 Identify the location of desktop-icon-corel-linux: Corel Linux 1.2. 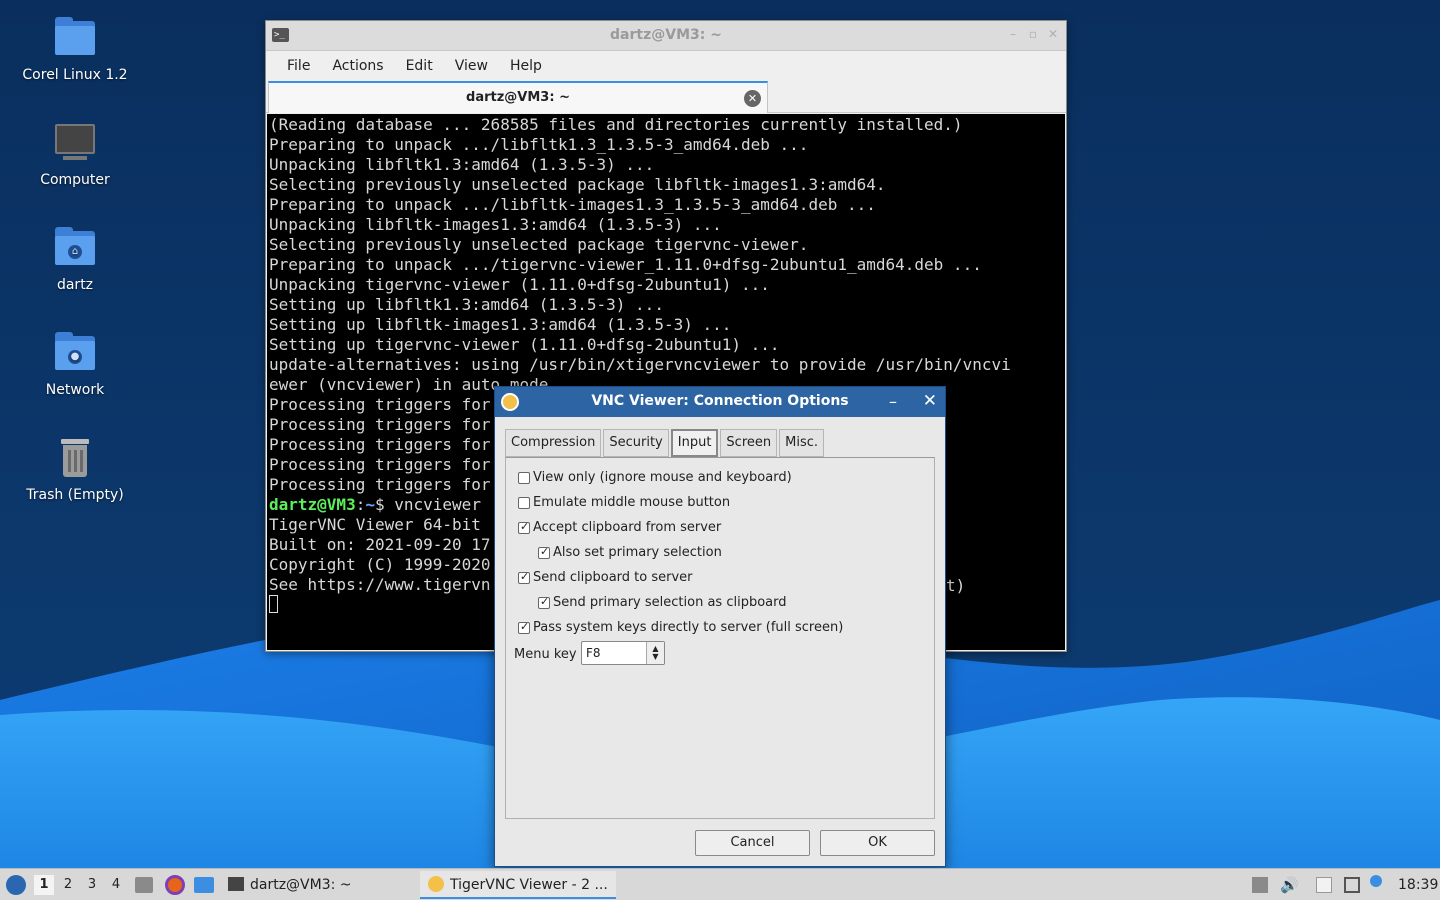
(75, 50).